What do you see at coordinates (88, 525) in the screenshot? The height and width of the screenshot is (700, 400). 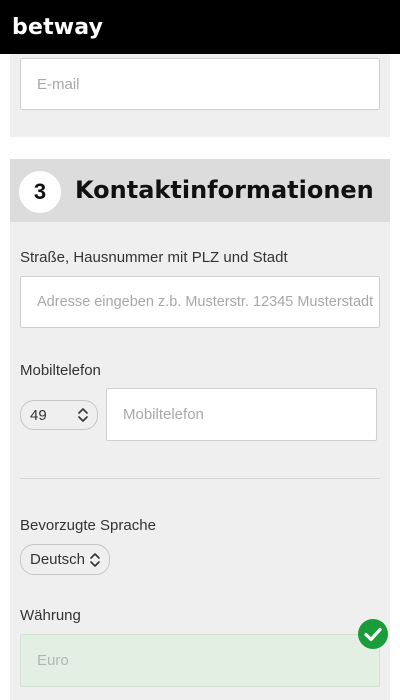 I see `language-label: Bevorzugte Sprache` at bounding box center [88, 525].